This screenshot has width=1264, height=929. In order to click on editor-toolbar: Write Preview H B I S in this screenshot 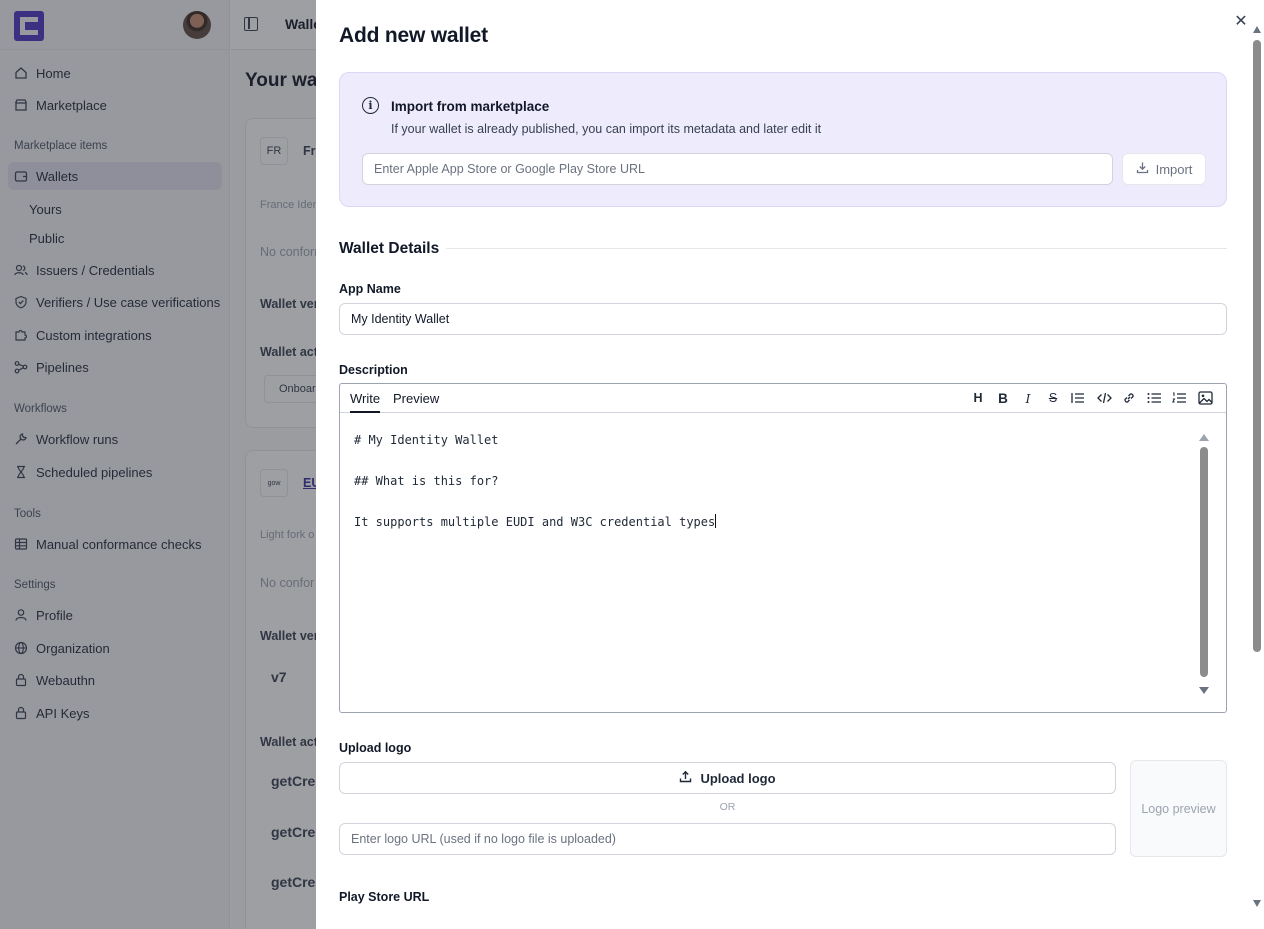, I will do `click(783, 398)`.